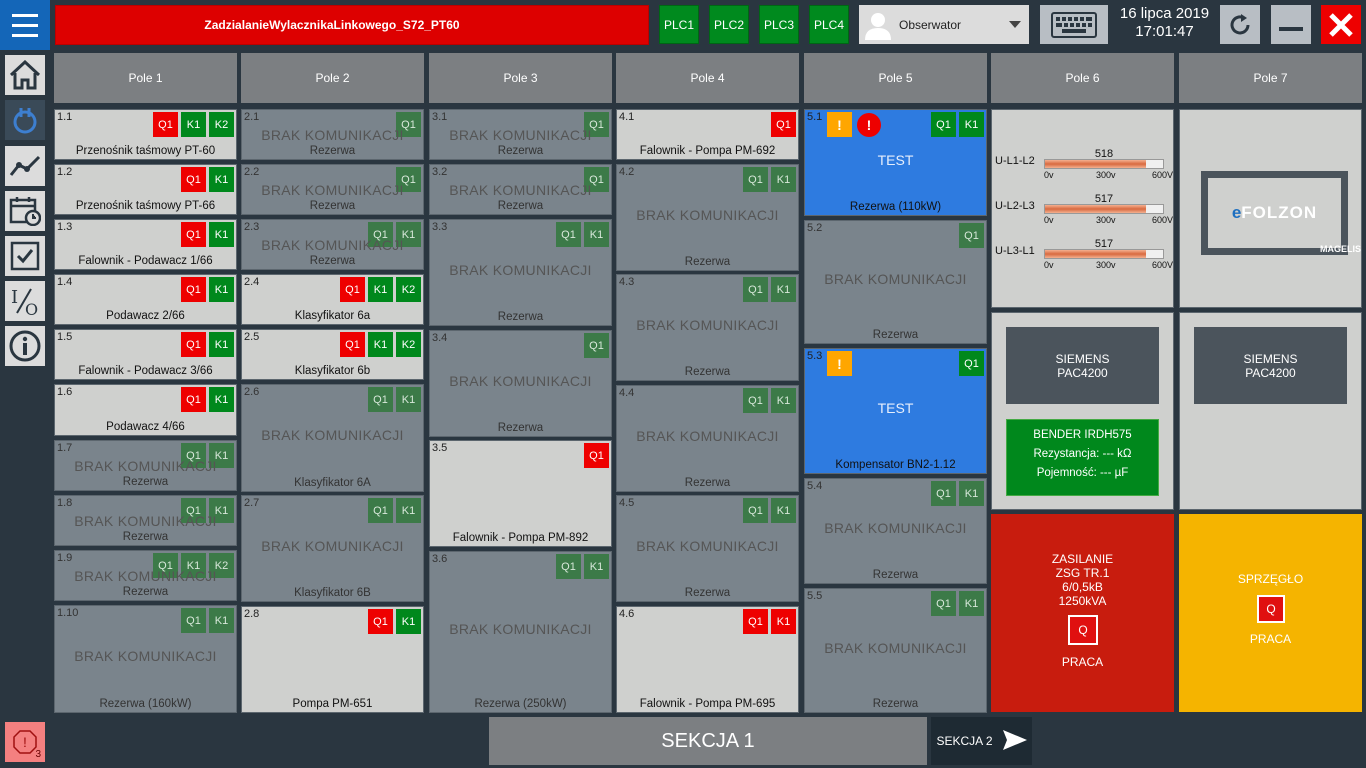 The image size is (1366, 768). Describe the element at coordinates (145, 659) in the screenshot. I see `tile-1-10: 1.10 Q1 K1 BRAK KOMUNIKACJI Rezerwa (160kW)` at that location.